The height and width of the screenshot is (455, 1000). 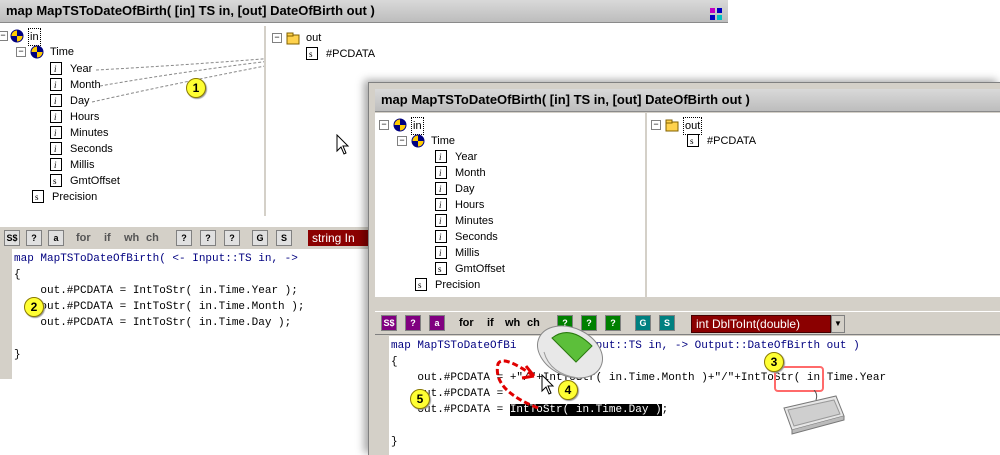 I want to click on tree-label: Year, so click(x=466, y=157).